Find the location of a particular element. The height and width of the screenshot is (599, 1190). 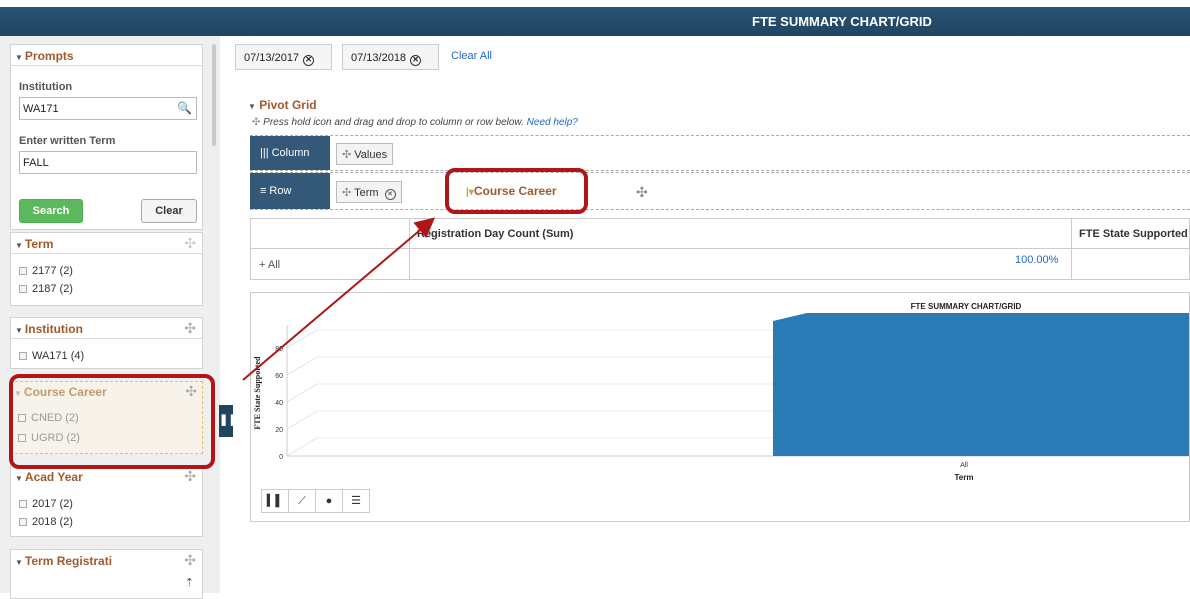

pause-icon: ❚❚ is located at coordinates (228, 420).